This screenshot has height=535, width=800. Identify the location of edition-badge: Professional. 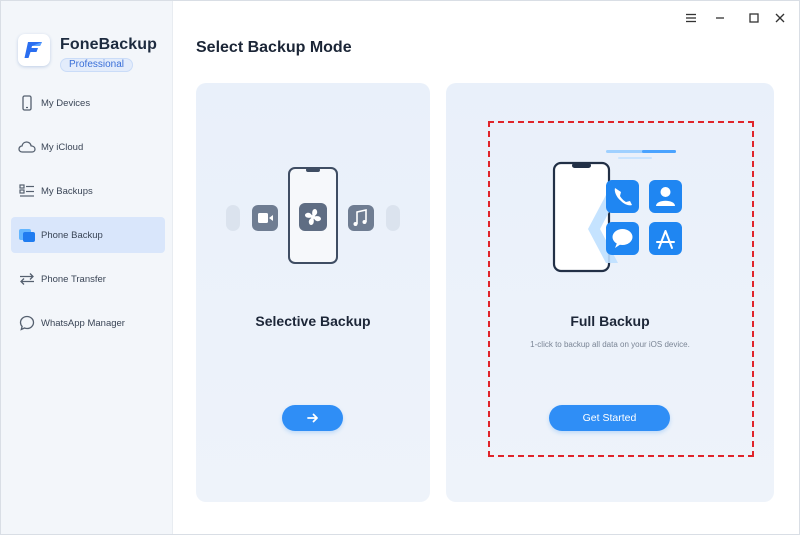
(97, 65).